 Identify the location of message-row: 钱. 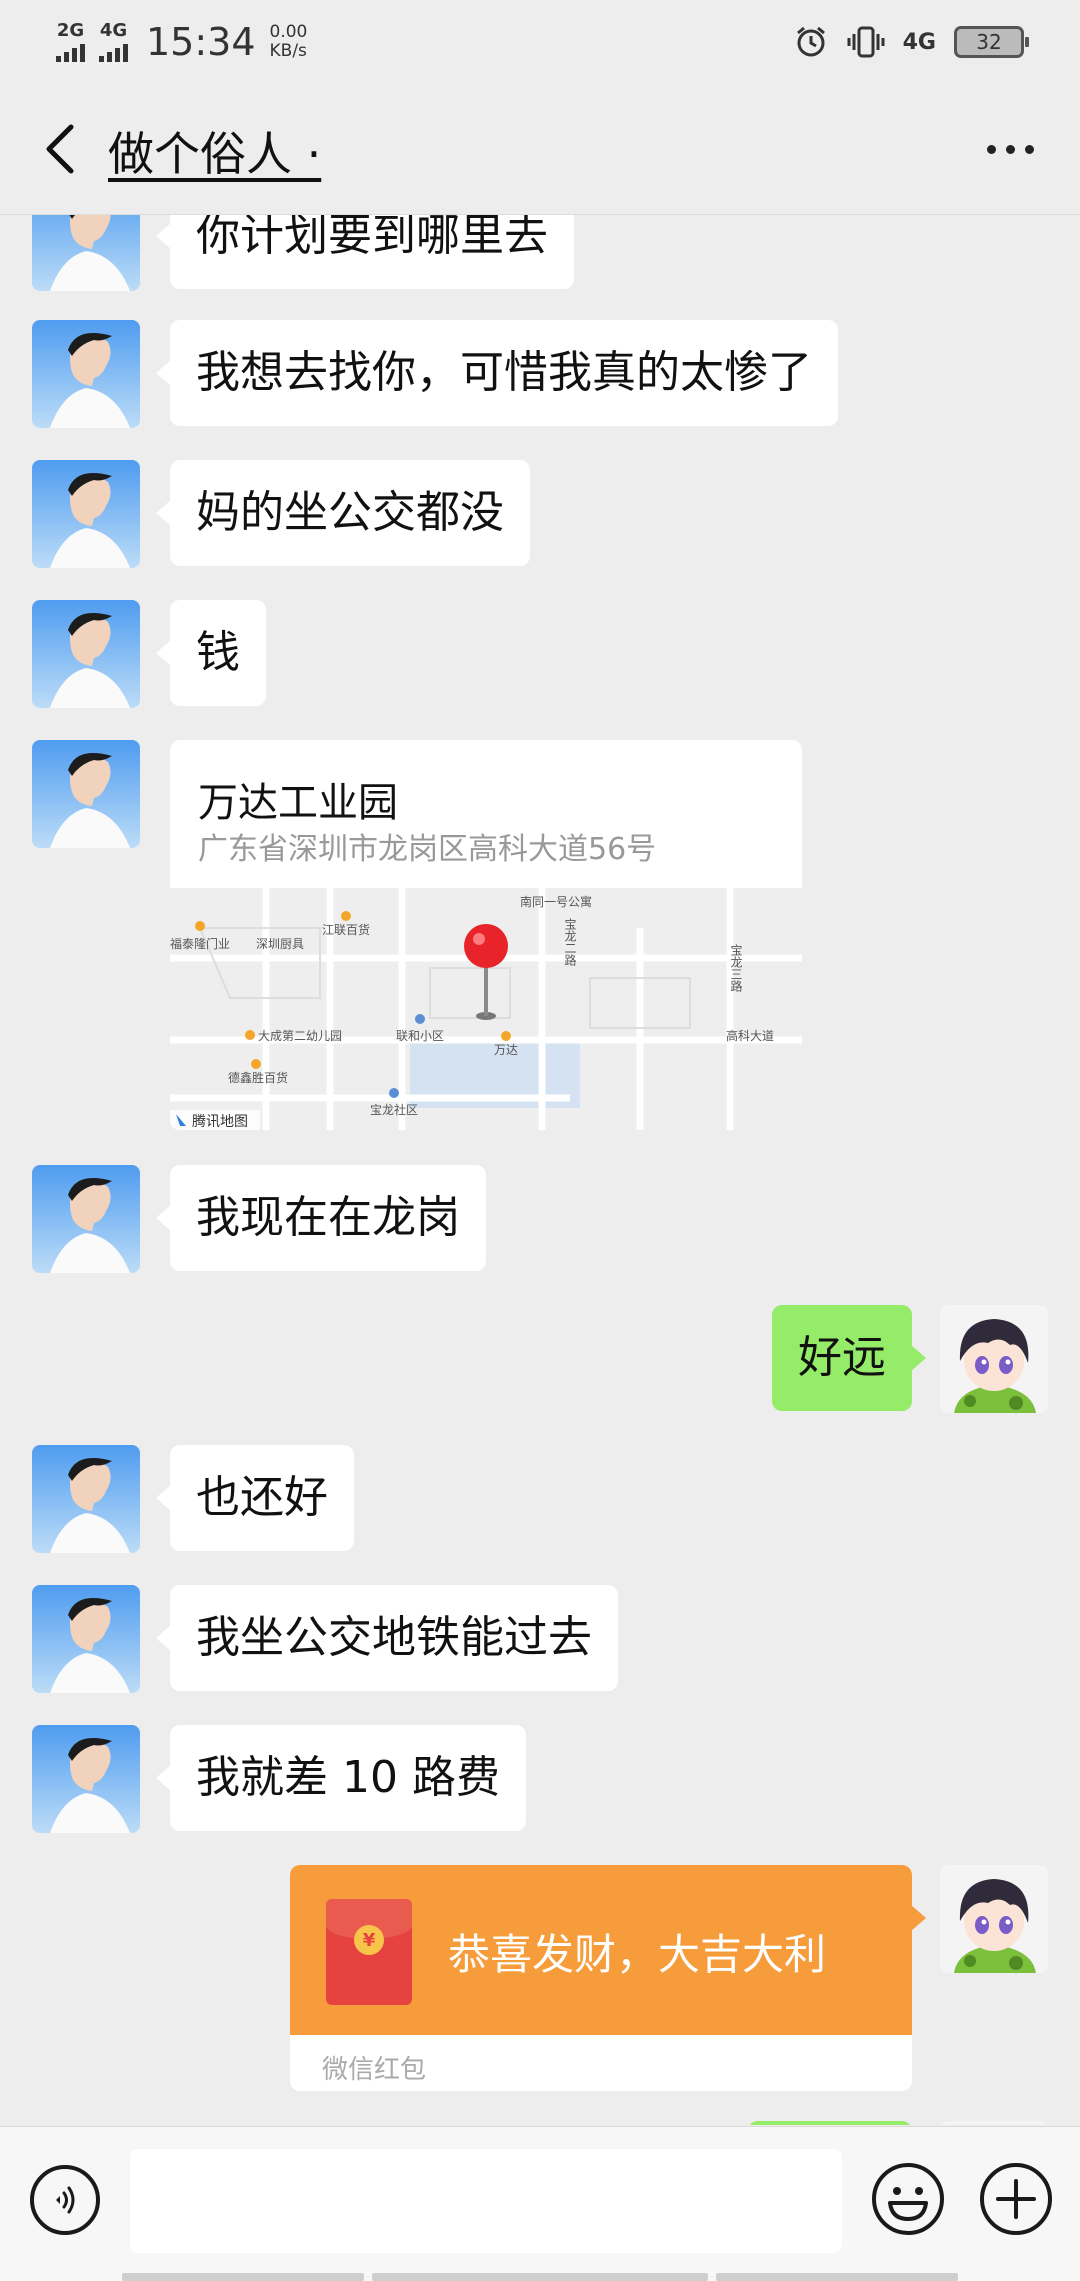
(540, 654).